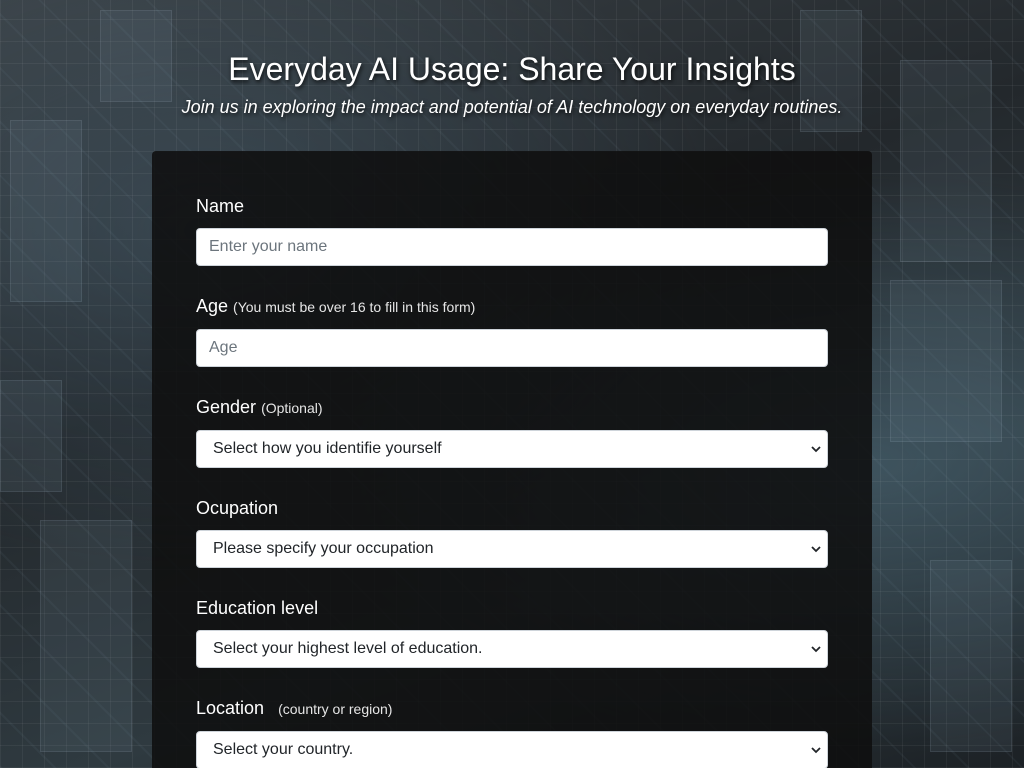 The image size is (1024, 768). I want to click on age-label-text: Age, so click(212, 306).